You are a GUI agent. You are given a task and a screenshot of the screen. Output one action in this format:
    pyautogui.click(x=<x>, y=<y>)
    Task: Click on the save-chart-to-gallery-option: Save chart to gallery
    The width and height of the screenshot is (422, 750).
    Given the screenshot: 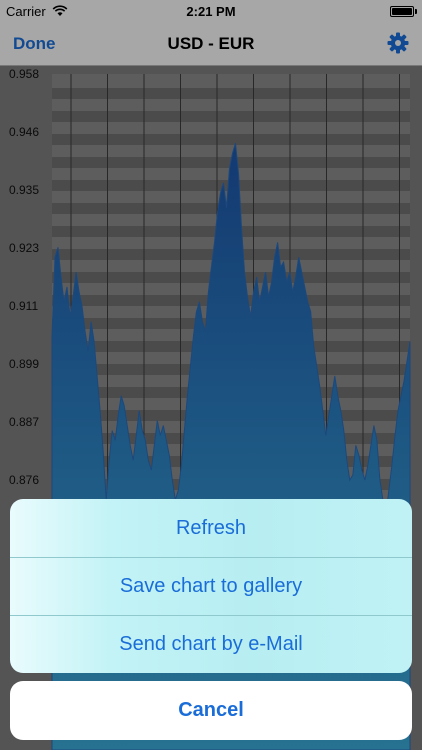 What is the action you would take?
    pyautogui.click(x=211, y=586)
    